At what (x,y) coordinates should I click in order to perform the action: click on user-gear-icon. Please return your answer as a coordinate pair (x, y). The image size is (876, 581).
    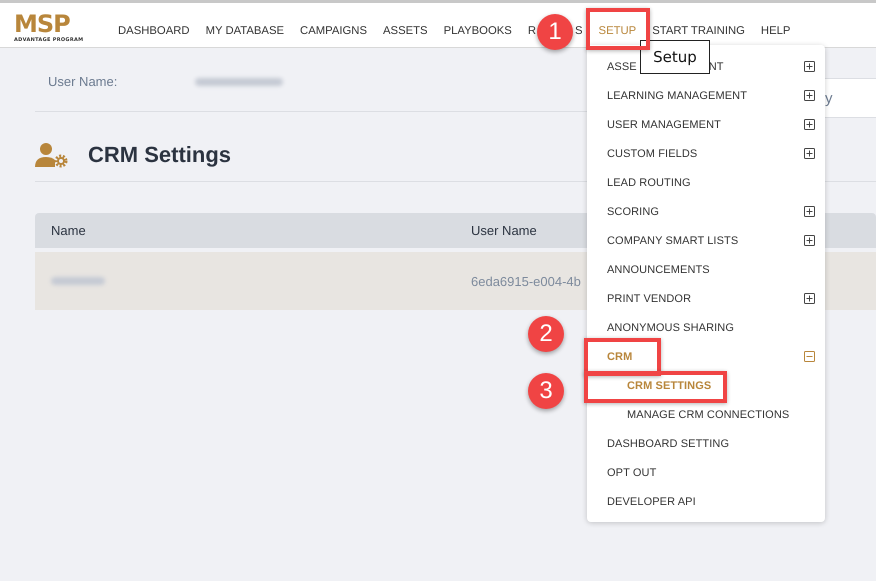
    Looking at the image, I should click on (51, 155).